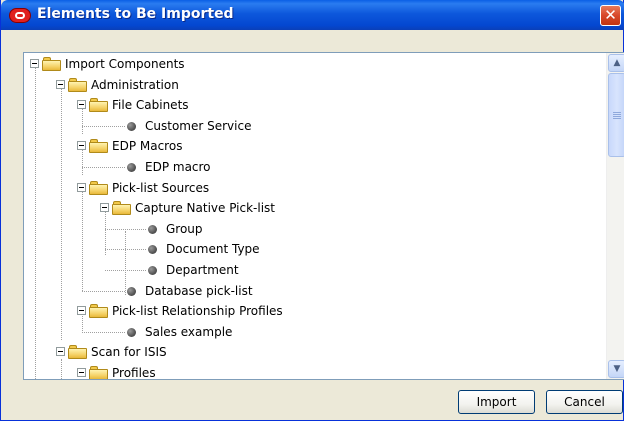  I want to click on tree-node-label: Pick-list Sources, so click(161, 188).